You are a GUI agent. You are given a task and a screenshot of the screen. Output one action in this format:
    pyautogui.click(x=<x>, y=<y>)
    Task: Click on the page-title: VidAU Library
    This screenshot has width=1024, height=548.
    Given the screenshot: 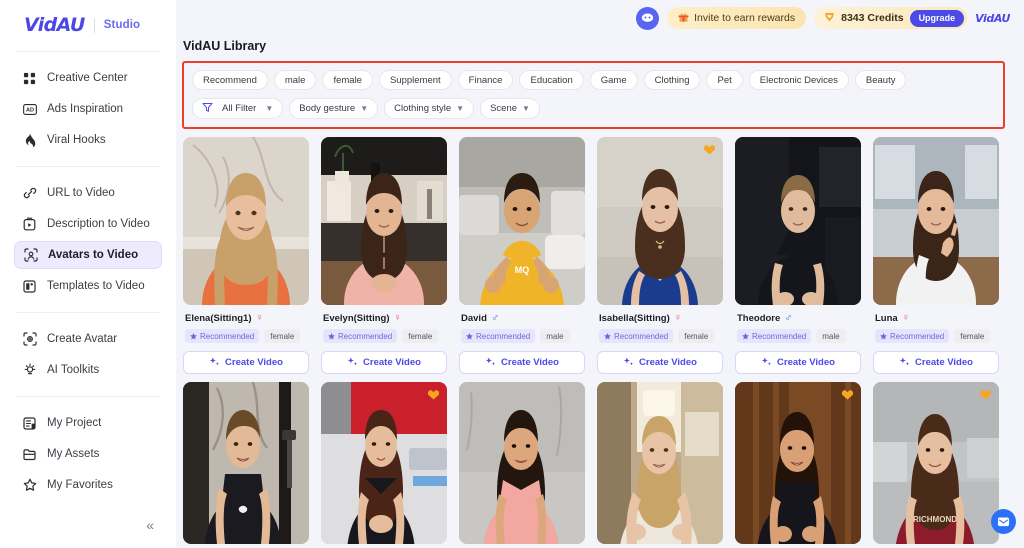 What is the action you would take?
    pyautogui.click(x=225, y=46)
    